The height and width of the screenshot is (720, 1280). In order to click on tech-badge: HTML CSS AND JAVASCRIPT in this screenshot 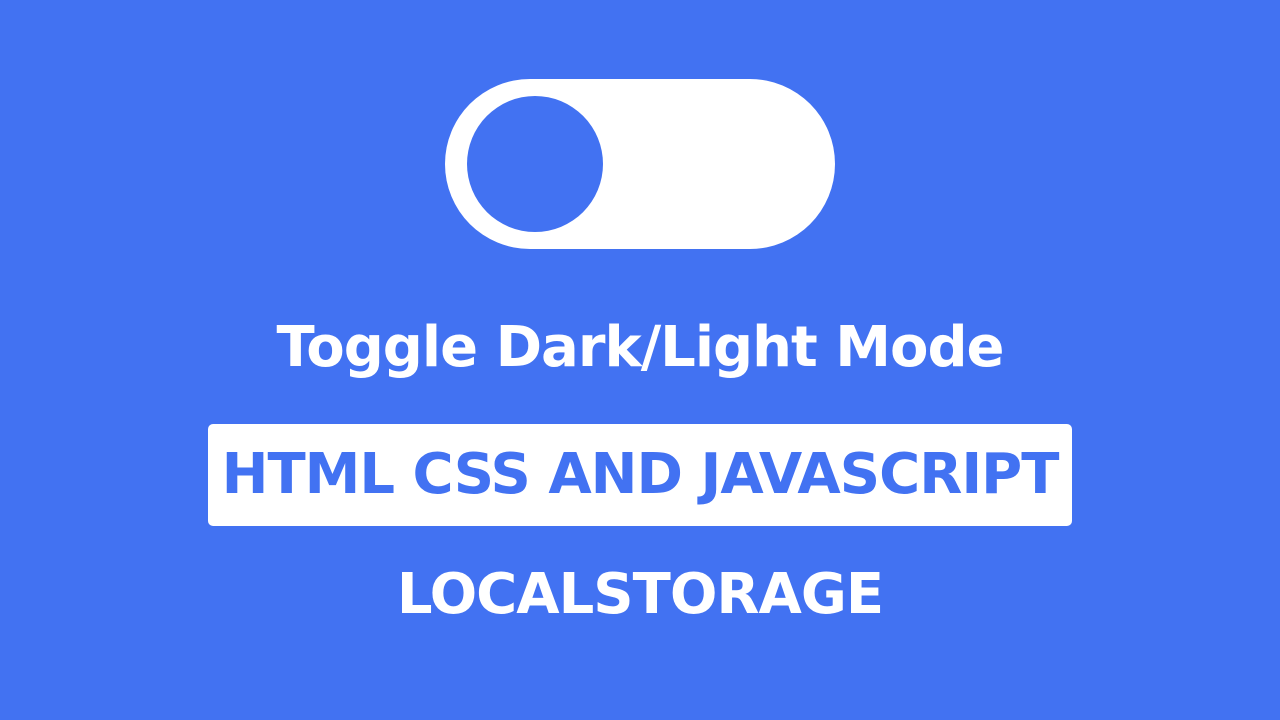, I will do `click(640, 475)`.